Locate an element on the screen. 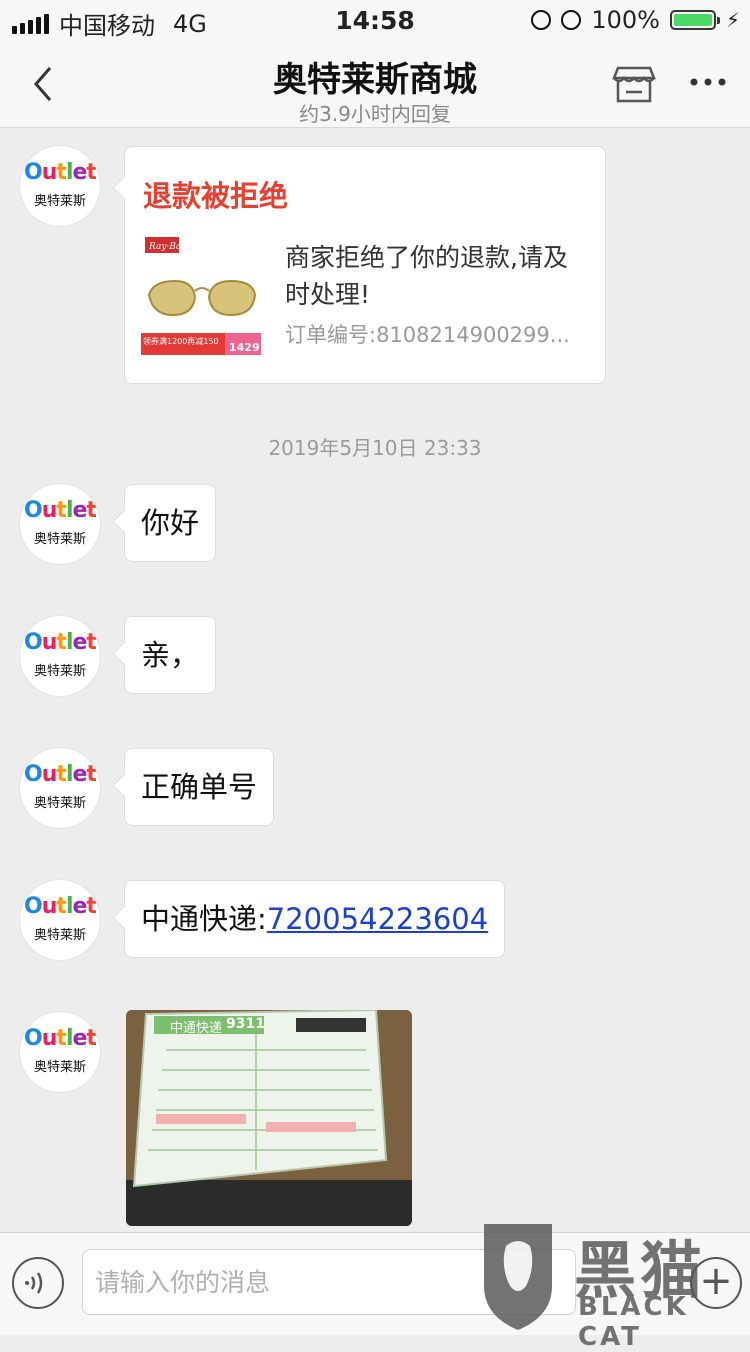 The height and width of the screenshot is (1352, 750). alarm-icon is located at coordinates (571, 20).